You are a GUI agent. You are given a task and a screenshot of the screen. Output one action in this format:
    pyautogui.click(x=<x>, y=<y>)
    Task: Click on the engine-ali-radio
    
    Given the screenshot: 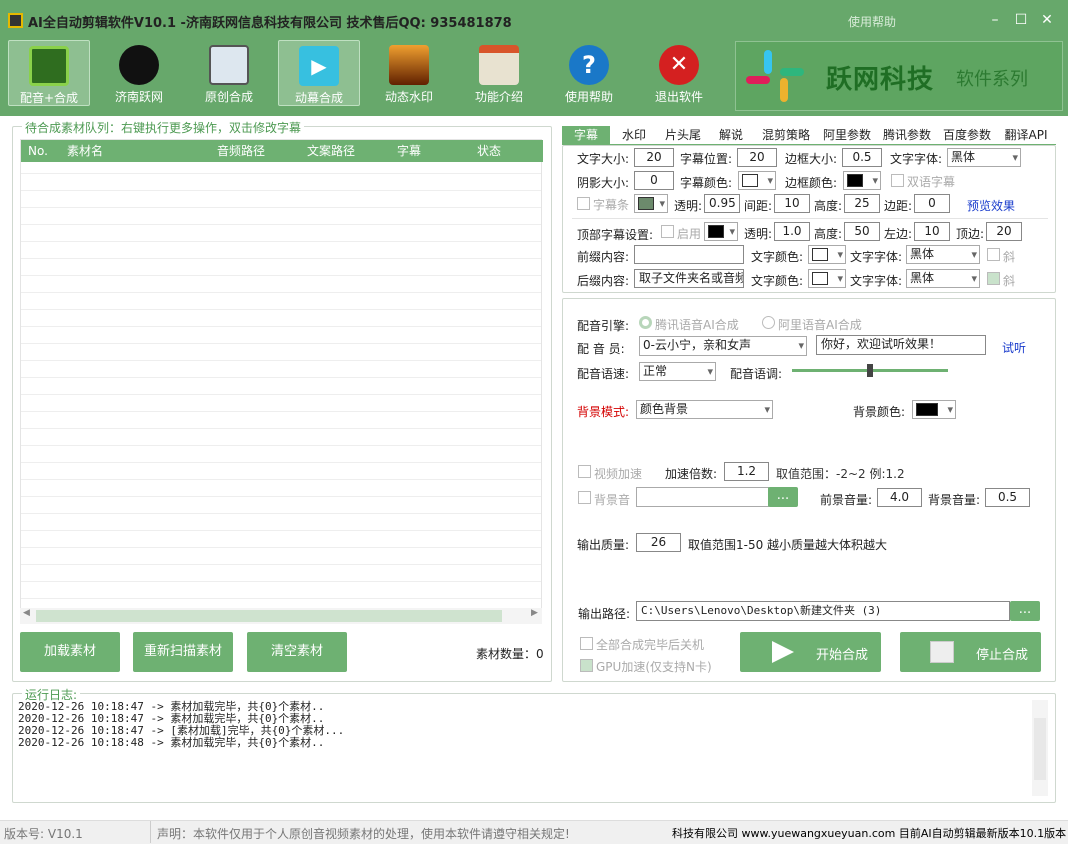 What is the action you would take?
    pyautogui.click(x=768, y=322)
    